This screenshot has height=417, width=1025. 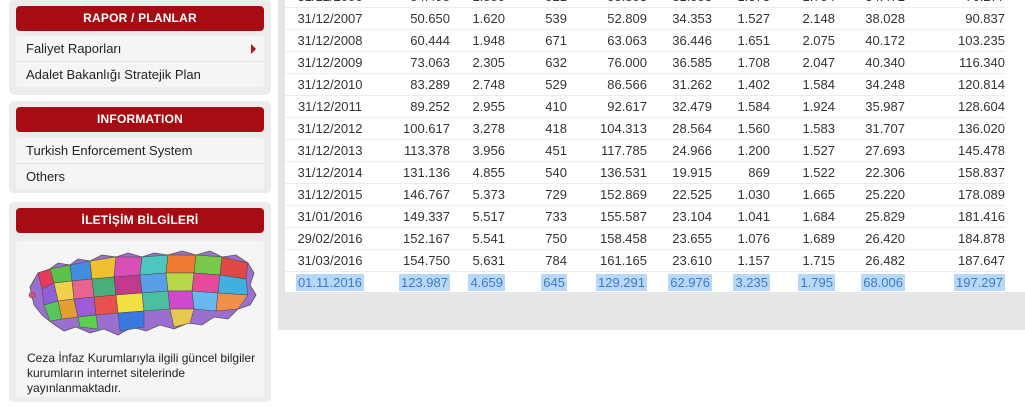 I want to click on value-cell: 155.587, so click(x=607, y=216).